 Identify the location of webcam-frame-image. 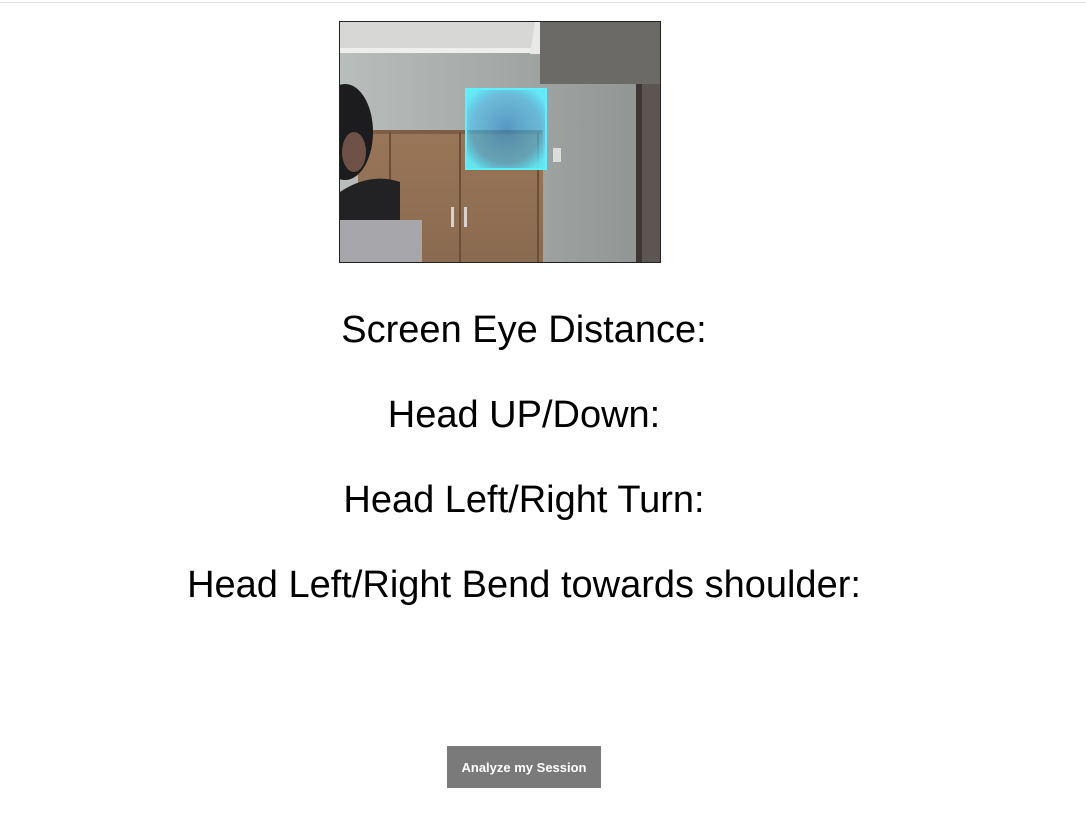
(500, 142).